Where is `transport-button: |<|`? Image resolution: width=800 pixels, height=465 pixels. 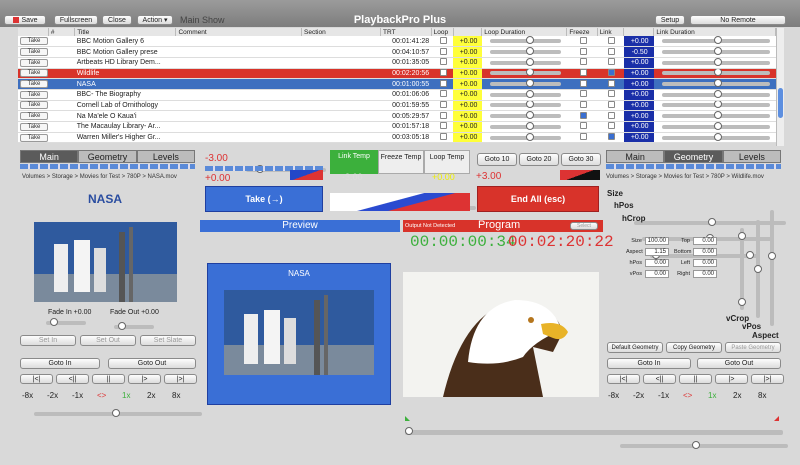 transport-button: |<| is located at coordinates (36, 379).